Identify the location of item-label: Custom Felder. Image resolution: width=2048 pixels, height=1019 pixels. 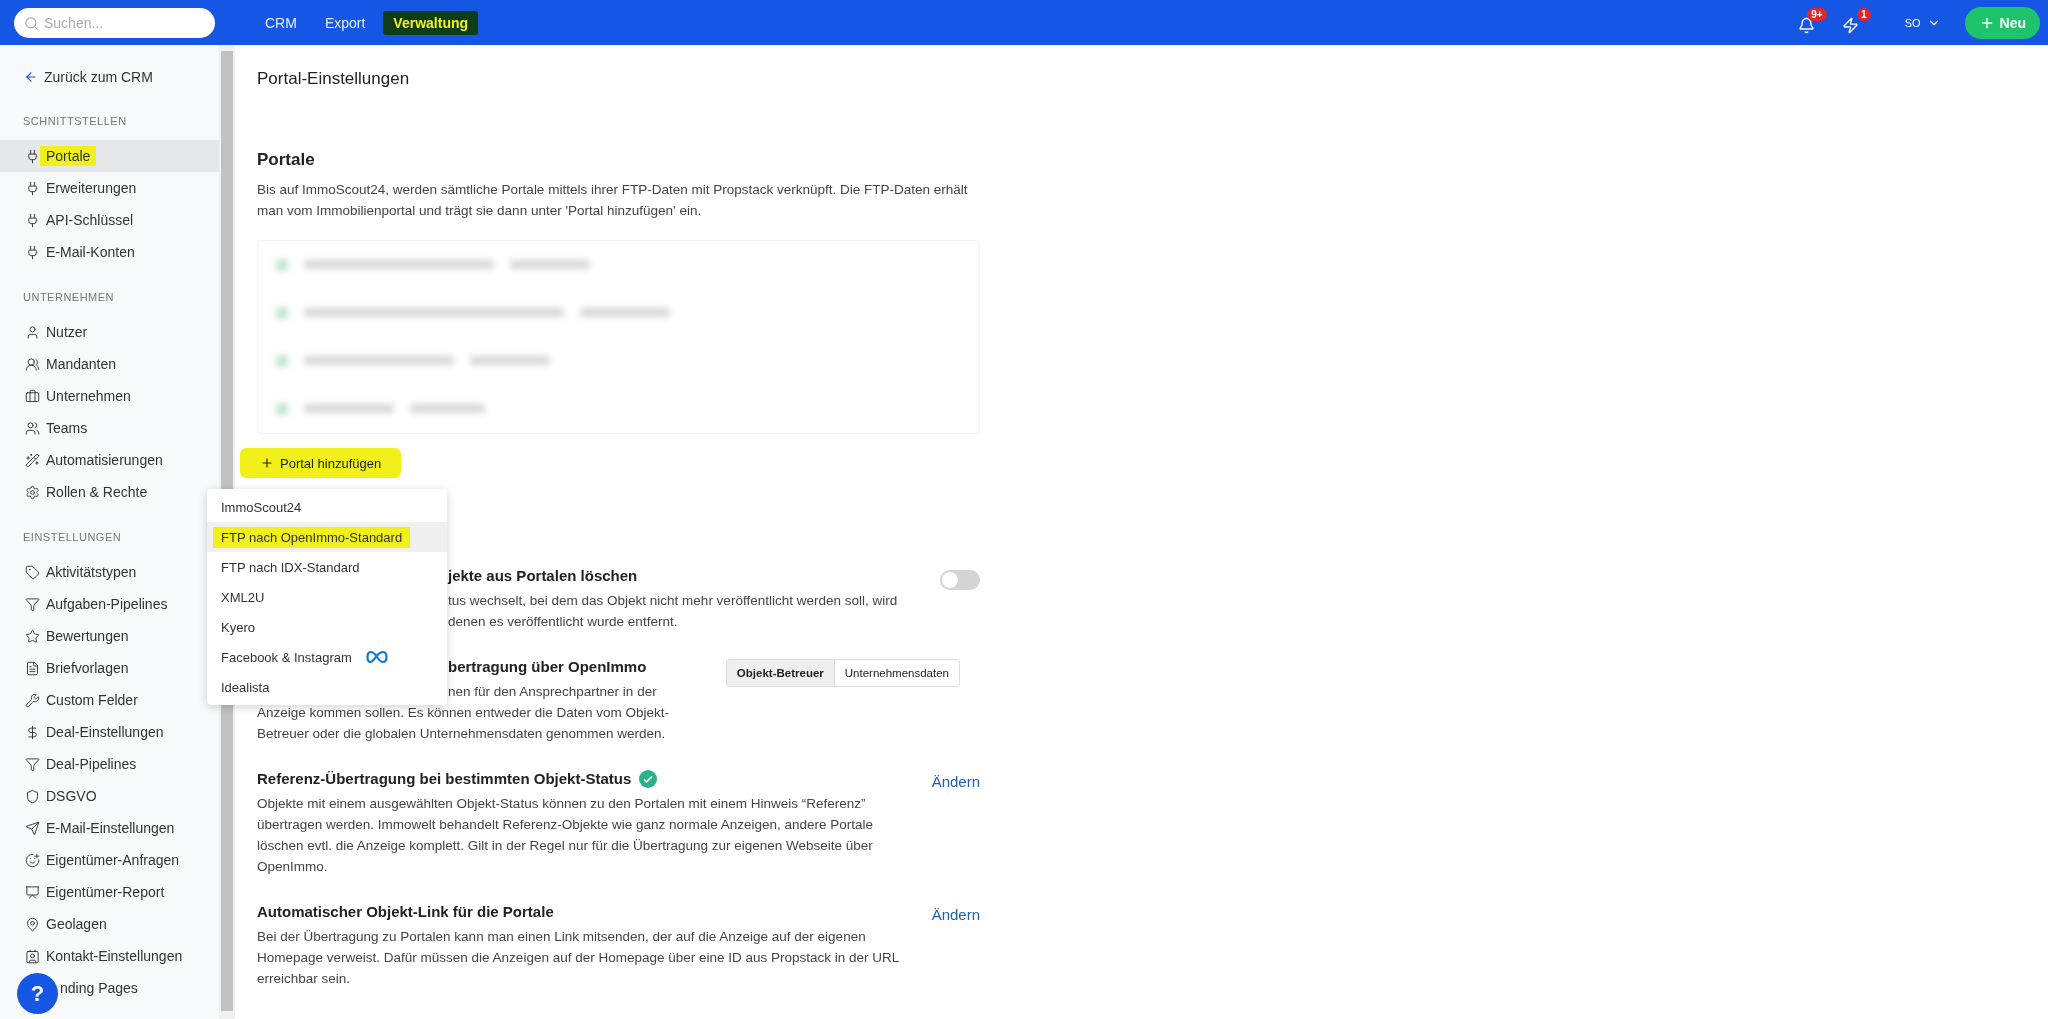
(92, 700).